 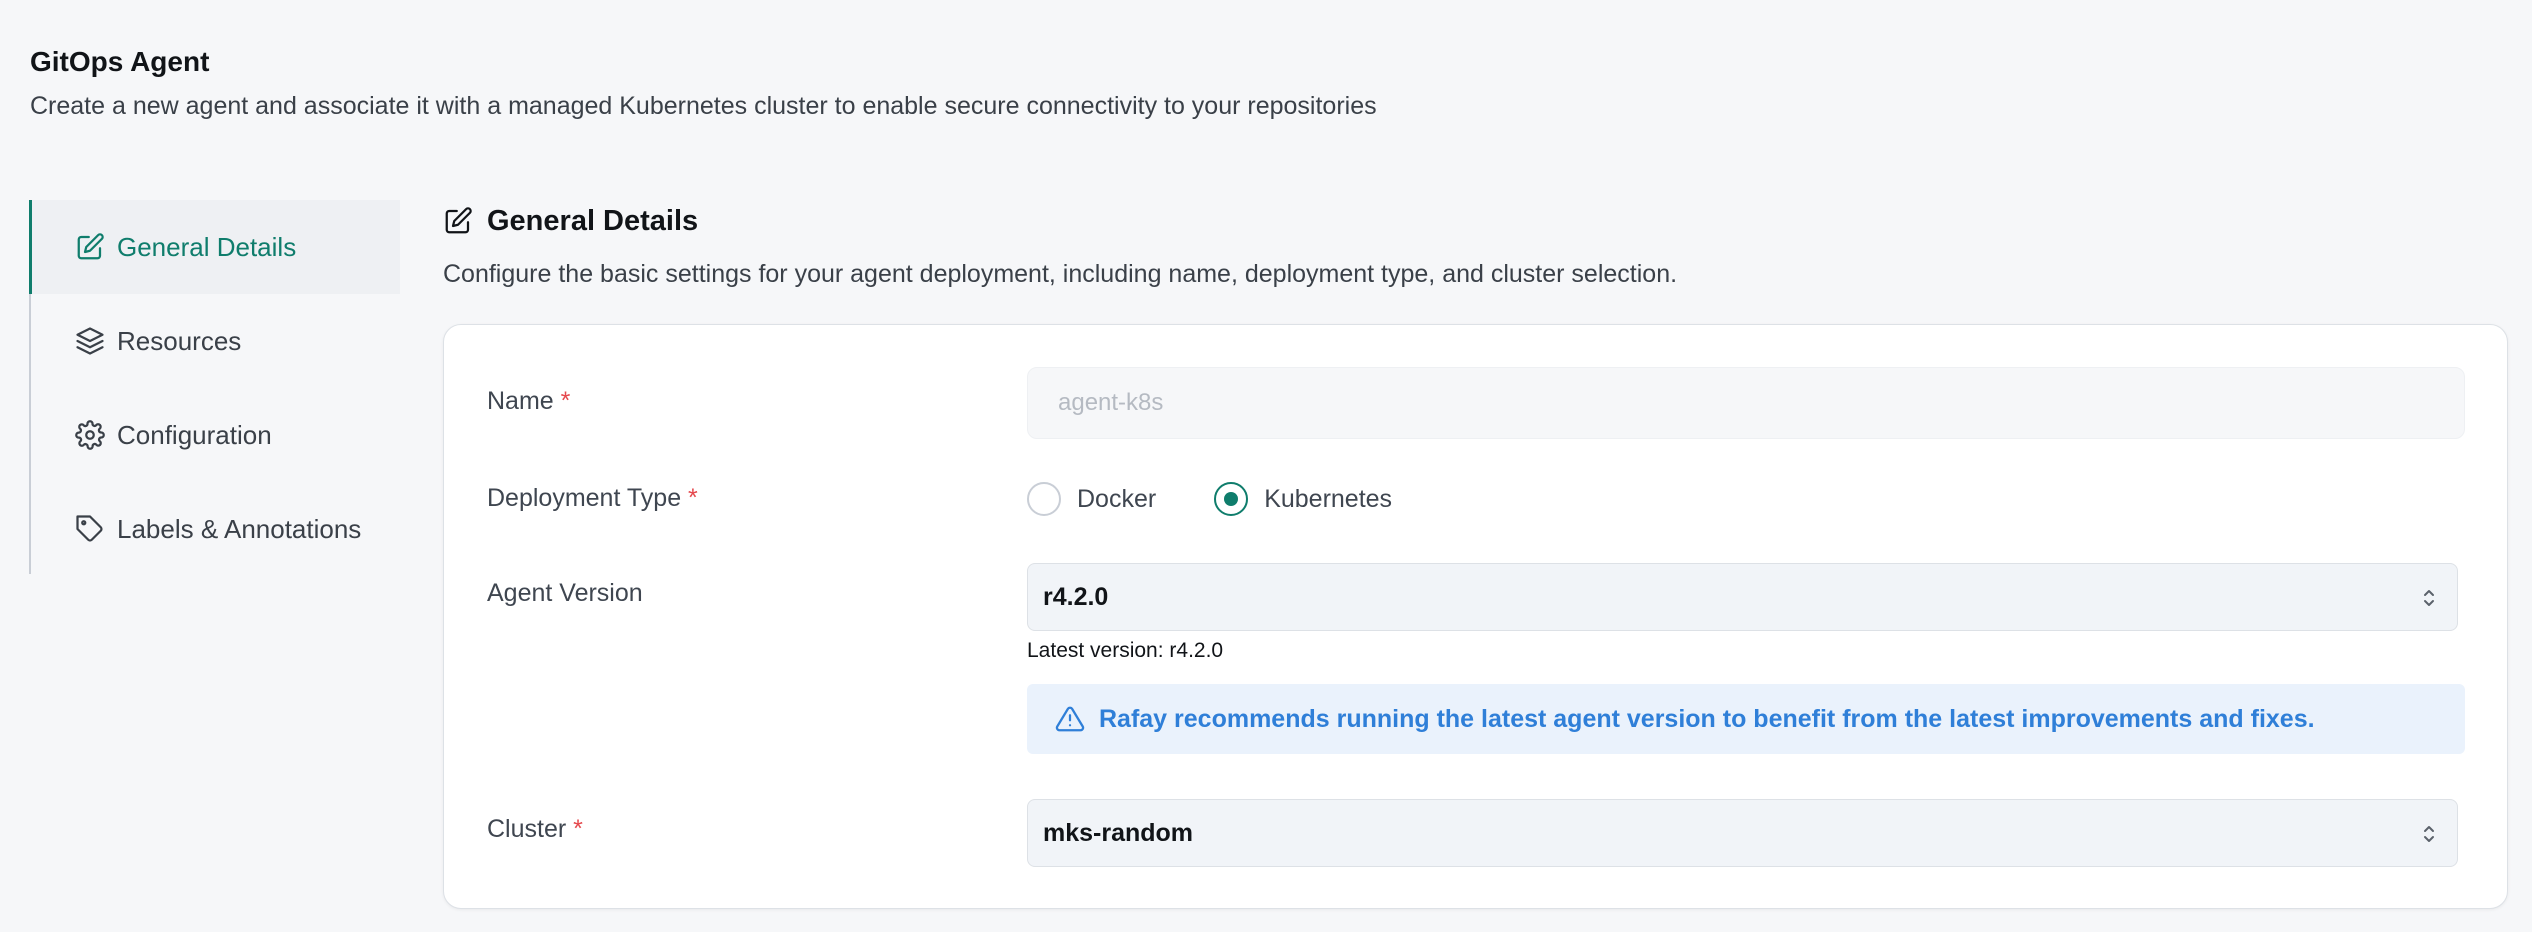 What do you see at coordinates (120, 61) in the screenshot?
I see `page-title: GitOps Agent` at bounding box center [120, 61].